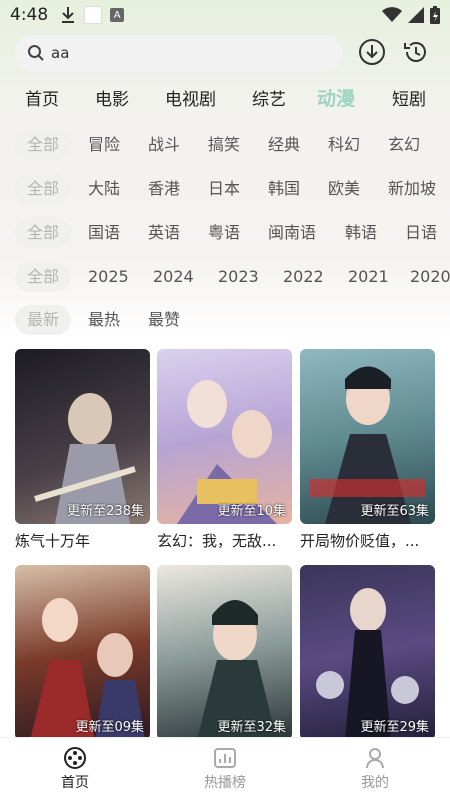 The height and width of the screenshot is (800, 450). I want to click on poster-image: 更新至32集, so click(224, 652).